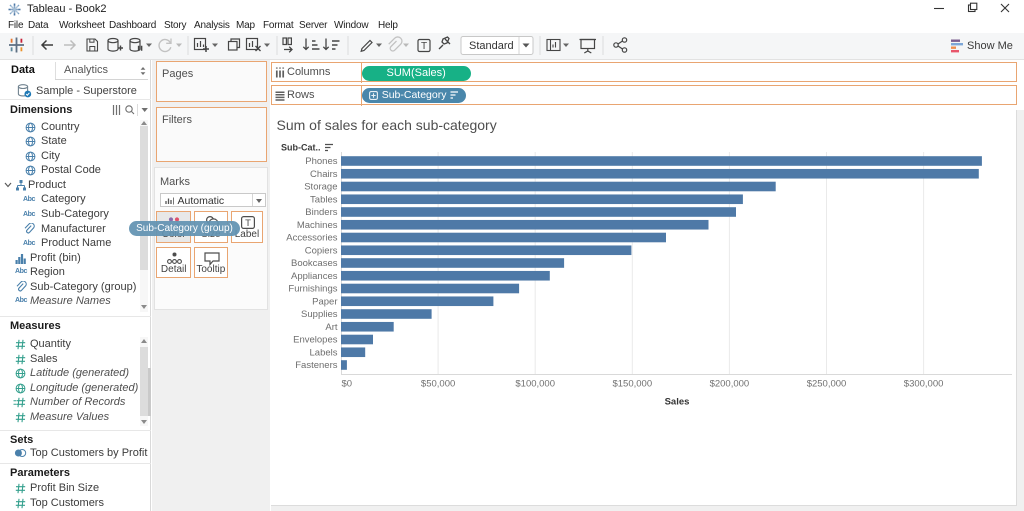  I want to click on svg-text: $100,000, so click(535, 384).